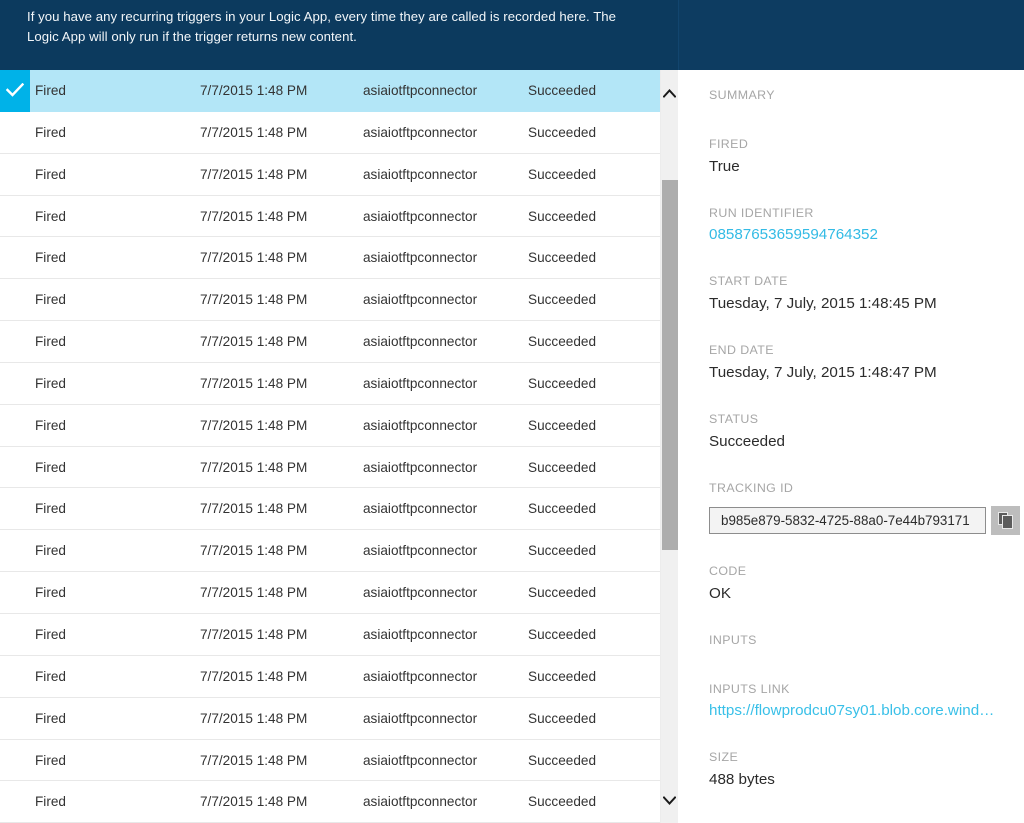 This screenshot has width=1024, height=823. Describe the element at coordinates (823, 303) in the screenshot. I see `value-start-date: Tuesday, 7 July, 2015 1:48:45 PM` at that location.